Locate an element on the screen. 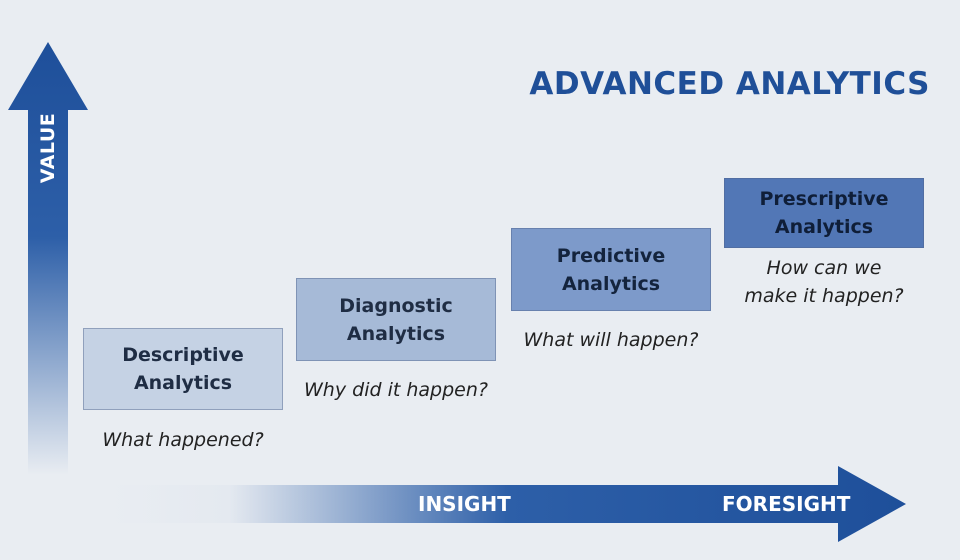  prescriptive-analytics-box: Prescriptive Analytics is located at coordinates (824, 213).